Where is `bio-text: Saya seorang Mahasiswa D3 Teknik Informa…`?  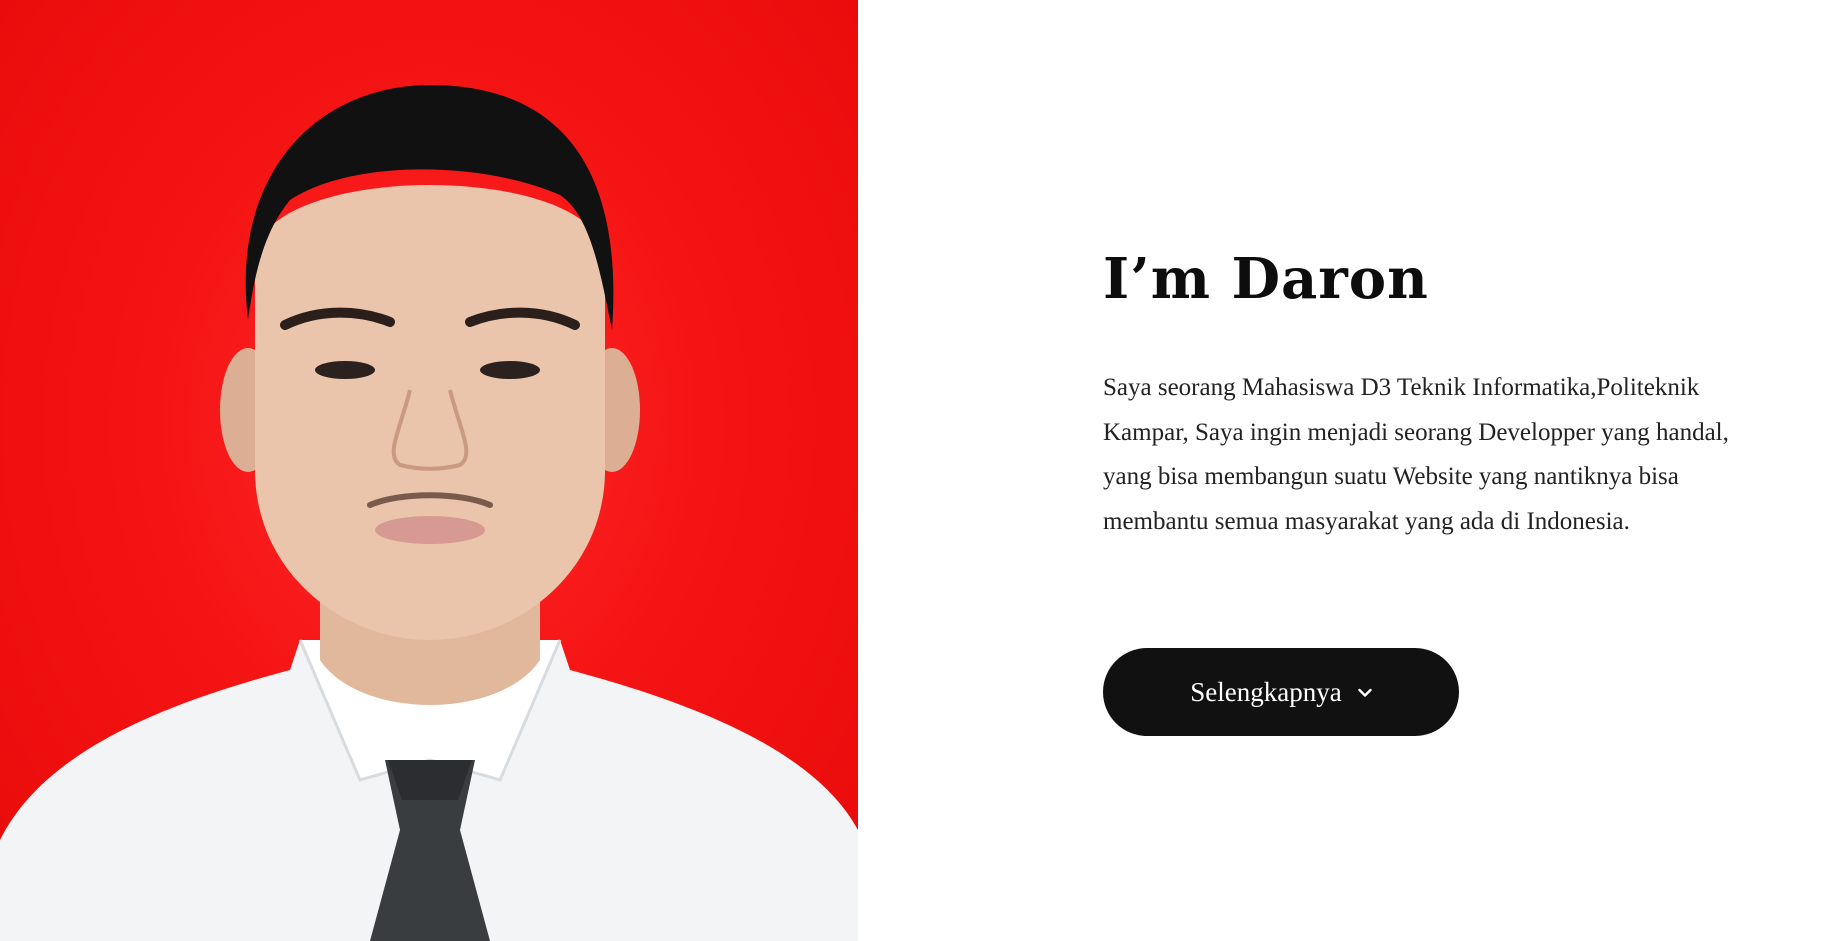
bio-text: Saya seorang Mahasiswa D3 Teknik Informa… is located at coordinates (1416, 454).